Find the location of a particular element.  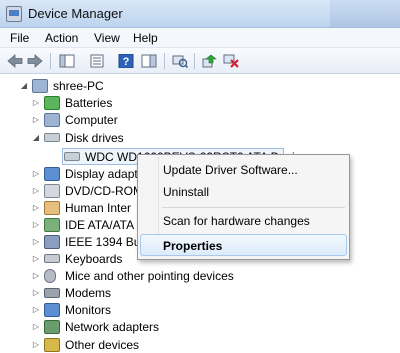

tree-item-label: Mice and other pointing devices is located at coordinates (149, 275).